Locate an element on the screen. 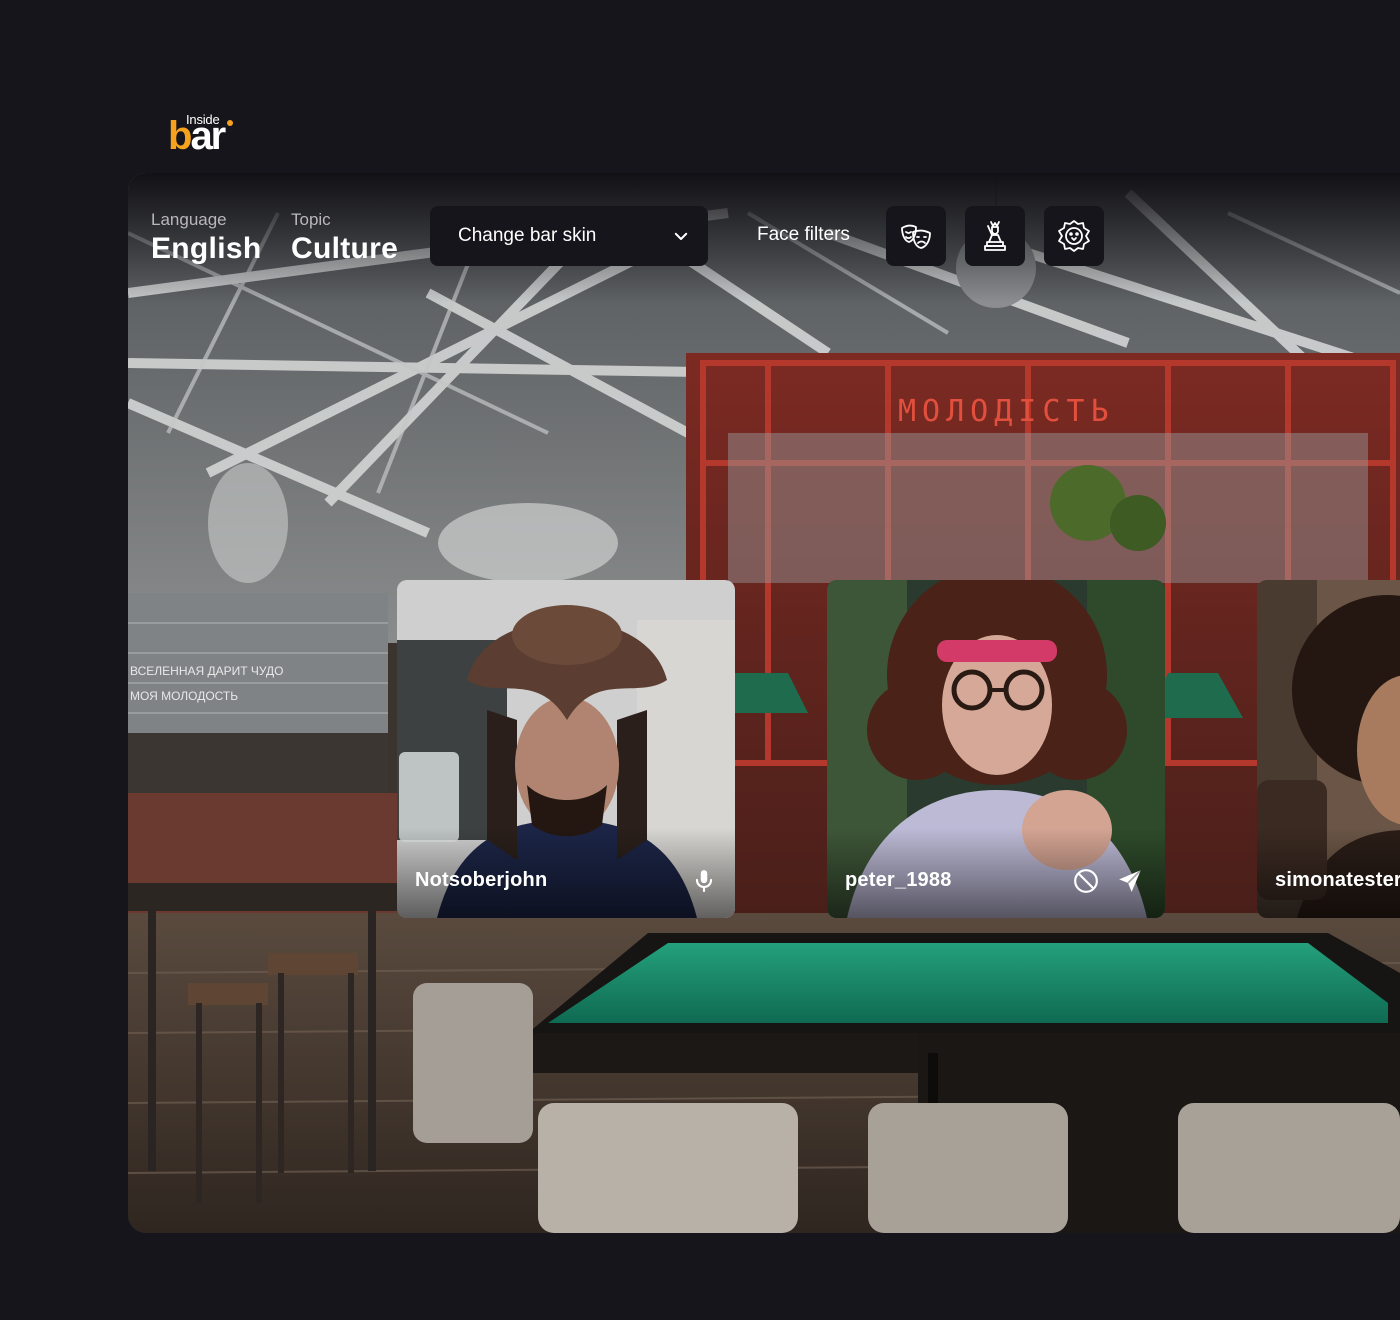 The height and width of the screenshot is (1320, 1400). send-message-button is located at coordinates (1130, 881).